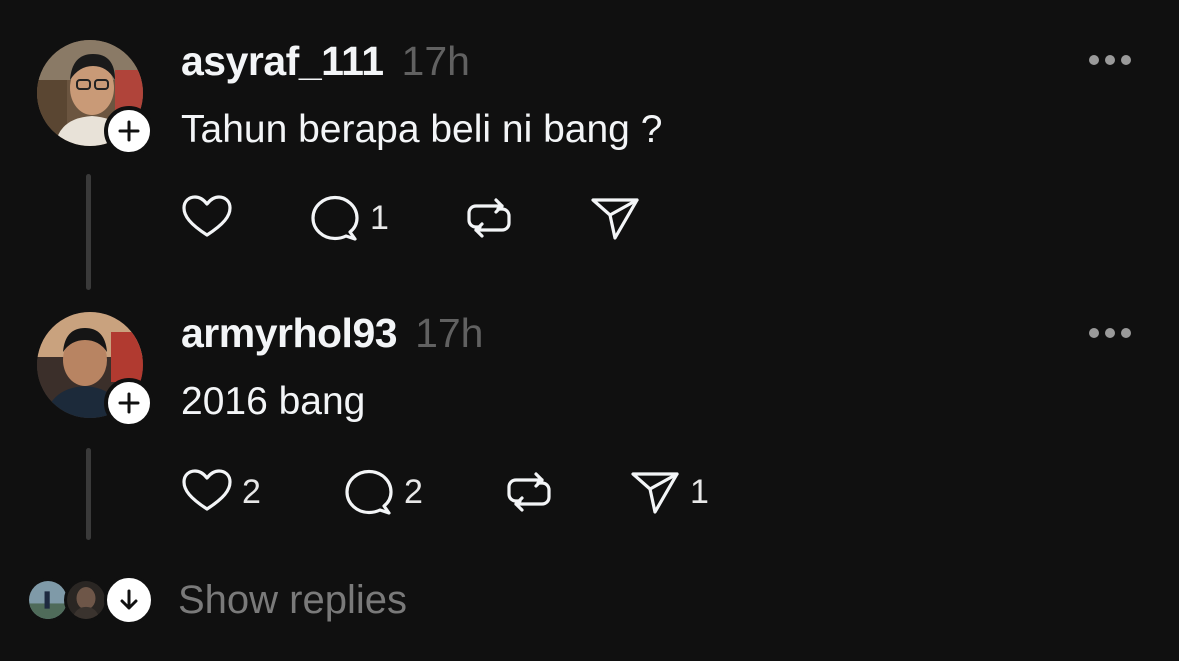 The height and width of the screenshot is (661, 1179). What do you see at coordinates (422, 129) in the screenshot?
I see `comment-text: Tahun berapa beli ni bang ?` at bounding box center [422, 129].